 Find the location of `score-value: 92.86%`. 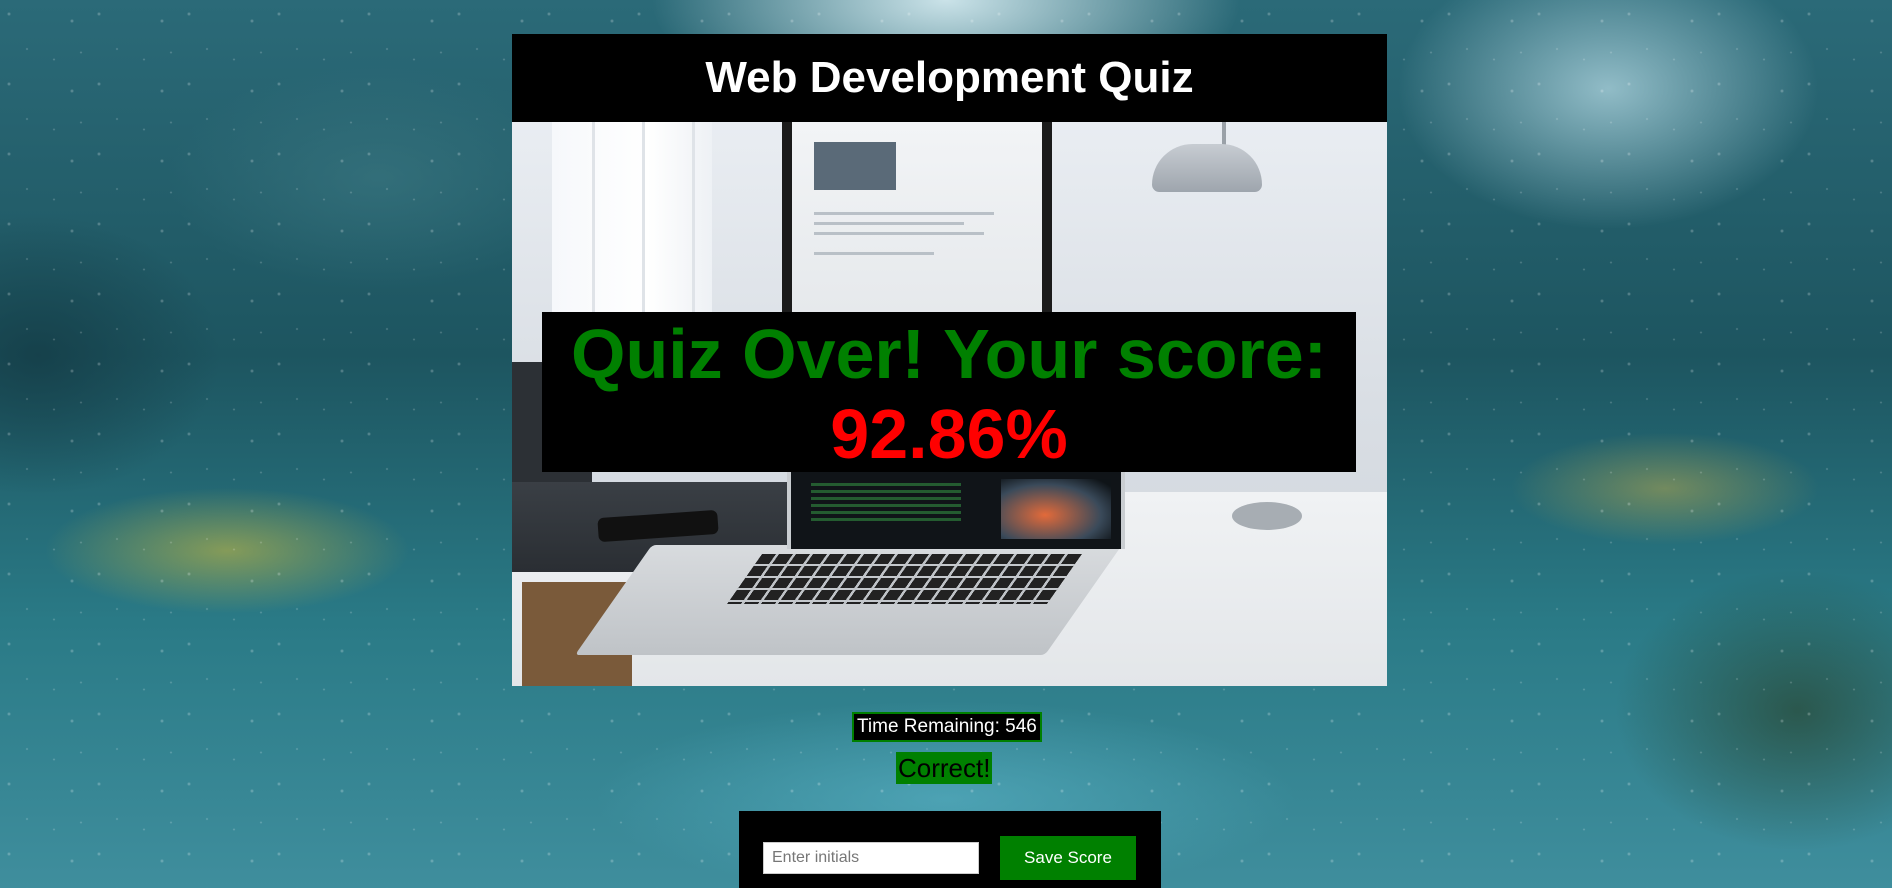

score-value: 92.86% is located at coordinates (949, 434).